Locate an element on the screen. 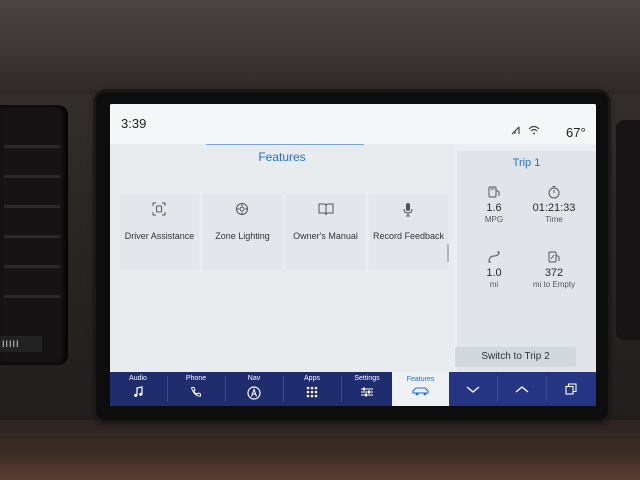 This screenshot has width=640, height=480. chevron-up-icon is located at coordinates (522, 389).